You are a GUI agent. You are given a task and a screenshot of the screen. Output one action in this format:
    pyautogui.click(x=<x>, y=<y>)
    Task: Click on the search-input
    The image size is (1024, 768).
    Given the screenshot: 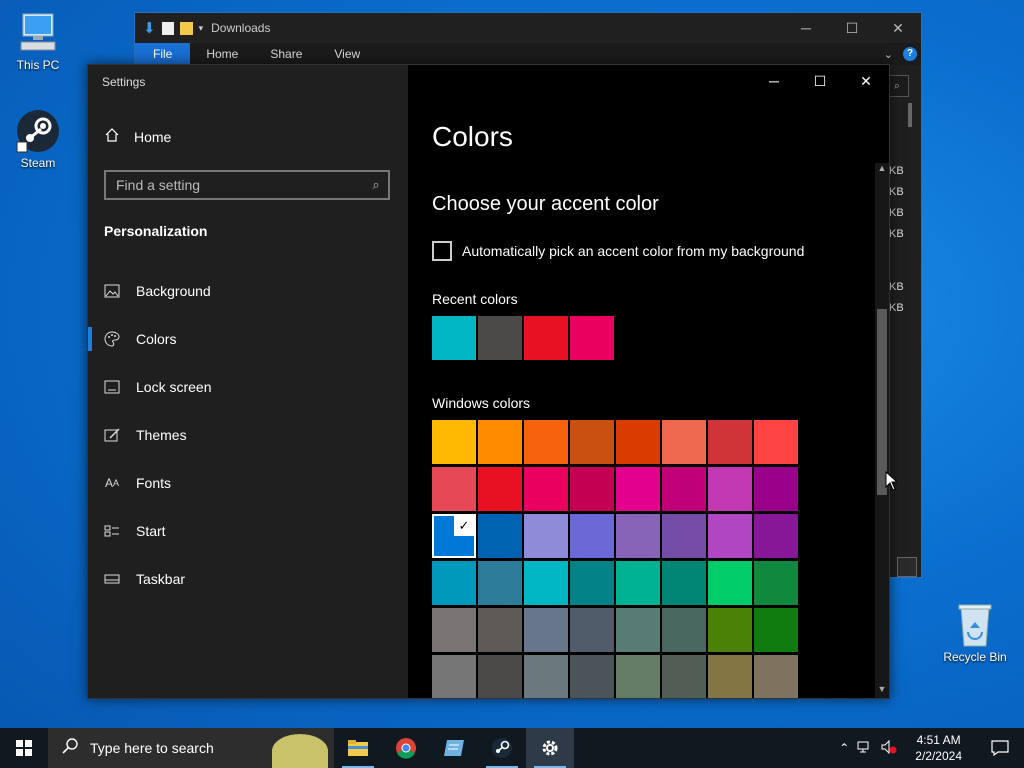 What is the action you would take?
    pyautogui.click(x=175, y=748)
    